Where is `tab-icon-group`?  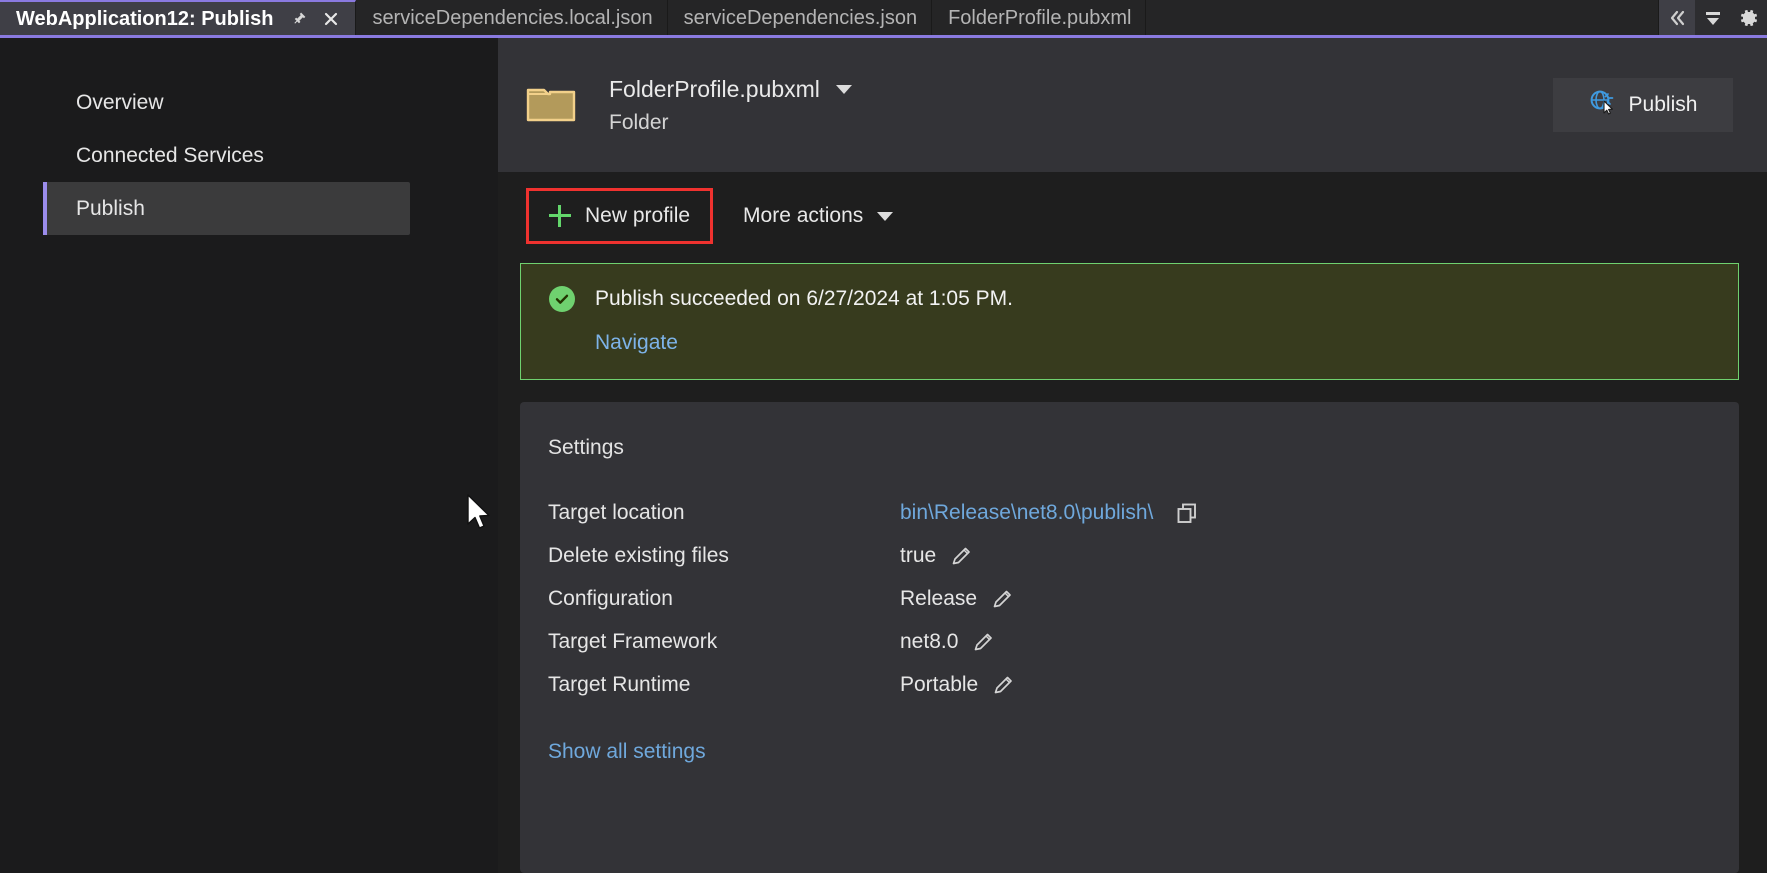
tab-icon-group is located at coordinates (315, 19).